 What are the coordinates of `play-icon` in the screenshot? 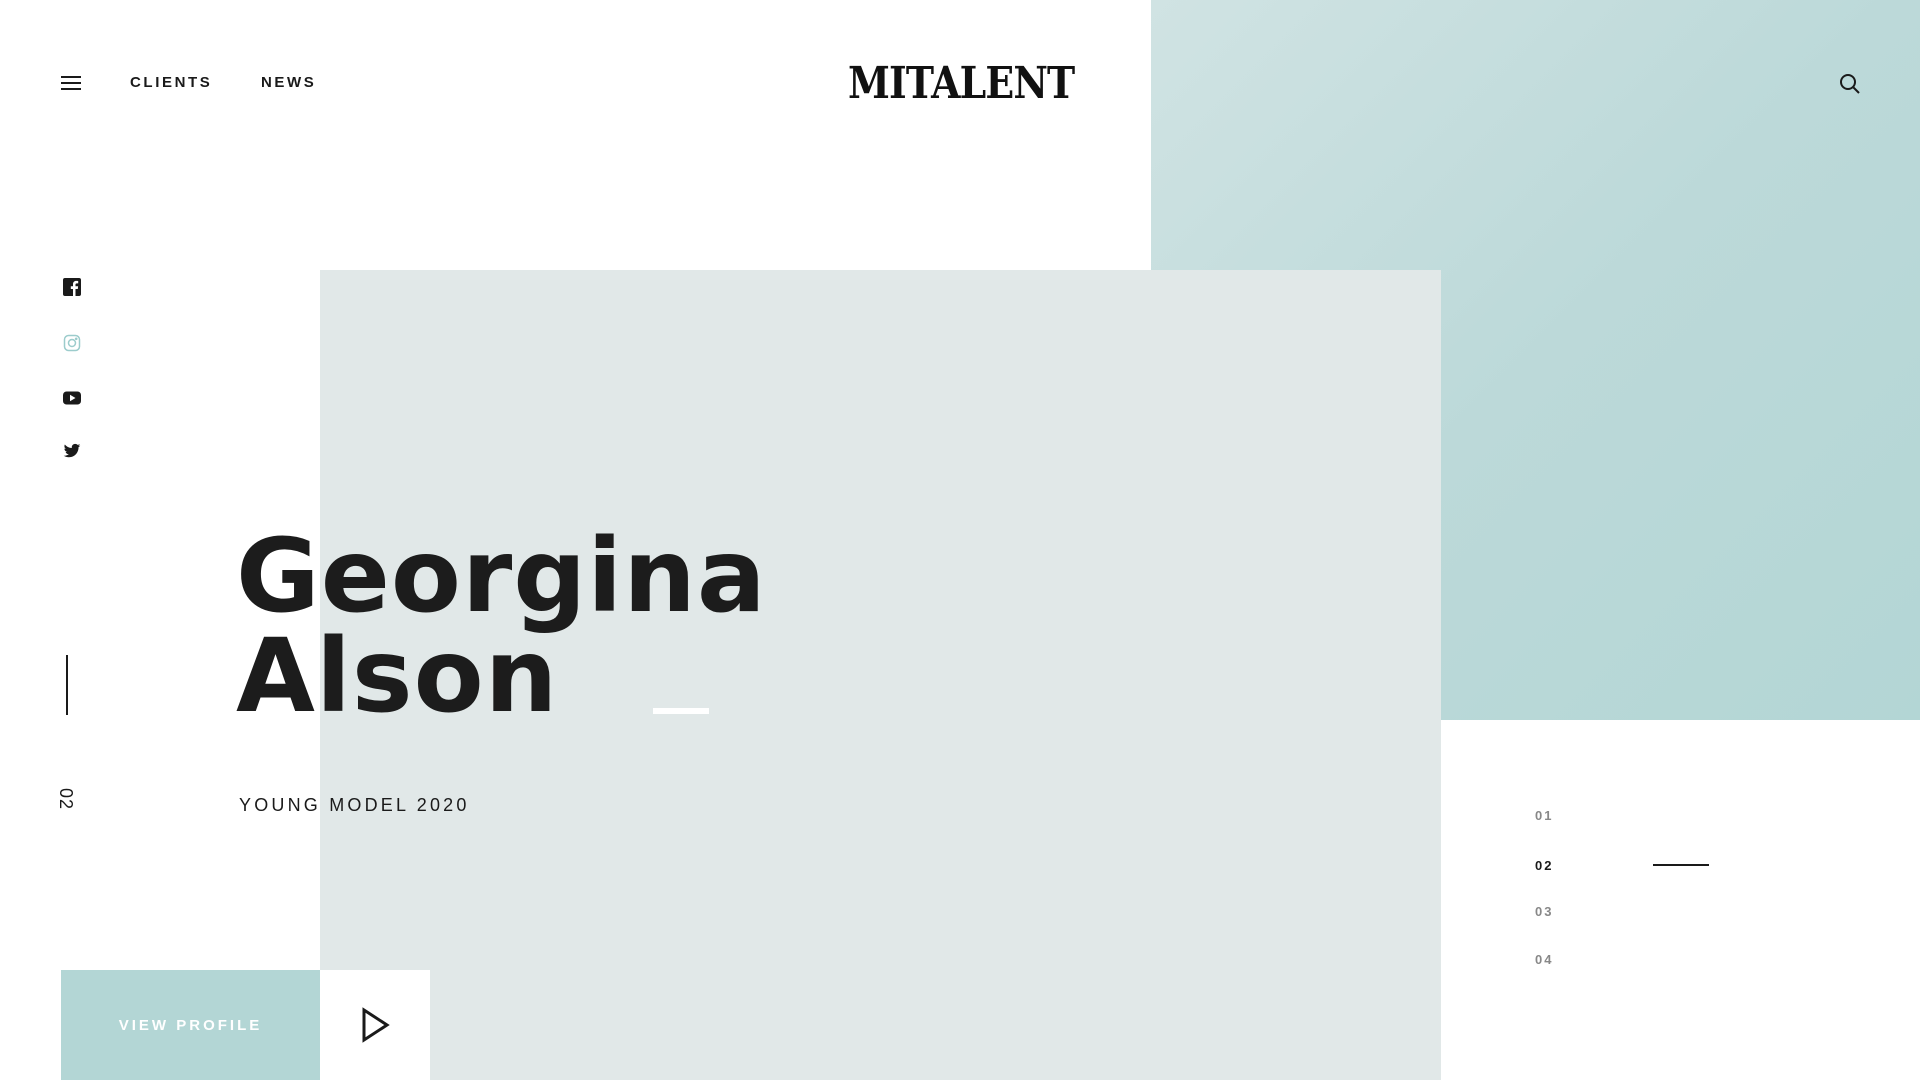 It's located at (376, 1025).